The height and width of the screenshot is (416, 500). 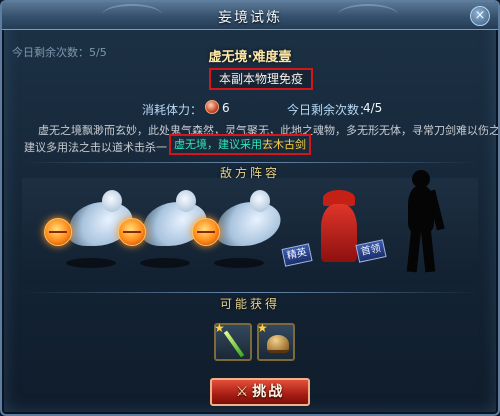 What do you see at coordinates (172, 110) in the screenshot?
I see `stamina-cost-label: 消耗体力：` at bounding box center [172, 110].